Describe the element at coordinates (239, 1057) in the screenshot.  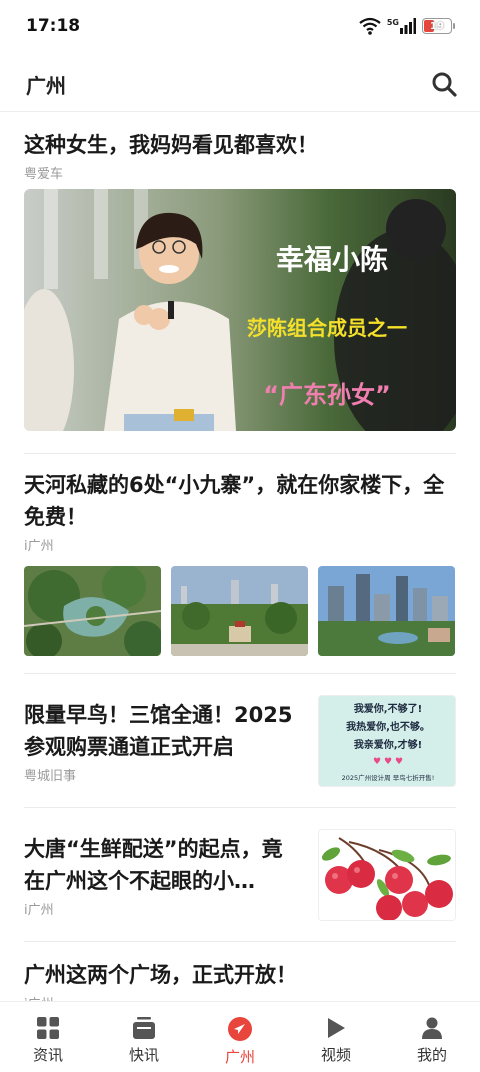
I see `nav-label: 广州` at that location.